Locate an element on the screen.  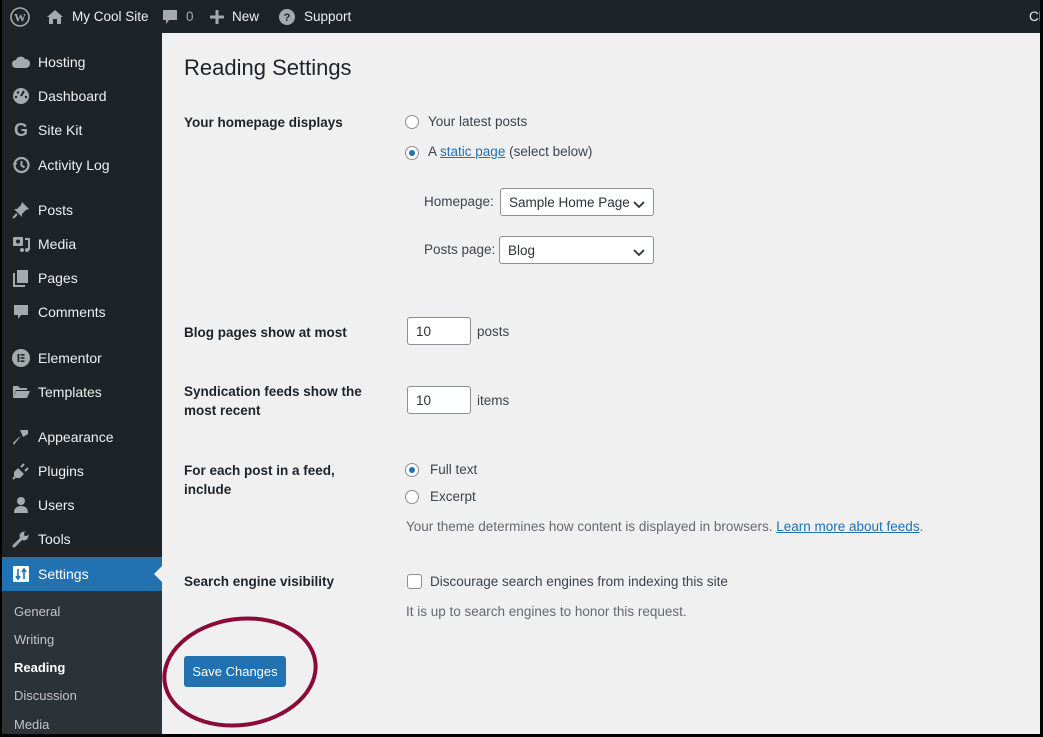
support-link: ? Support is located at coordinates (315, 16).